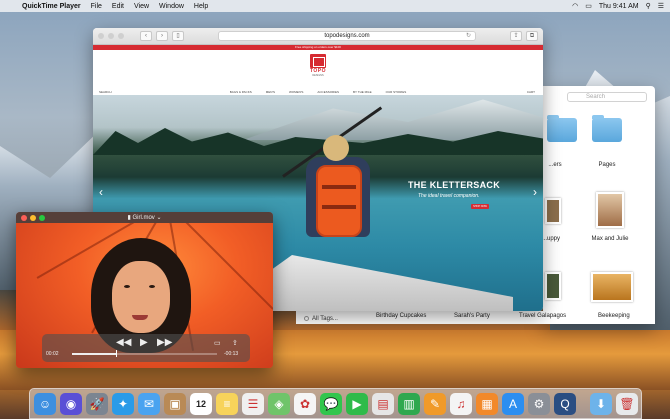 The image size is (670, 419). I want to click on safari-toolbar: ‹ › ▯ topodesigns.com ↻ ⇪ ⧉, so click(318, 36).